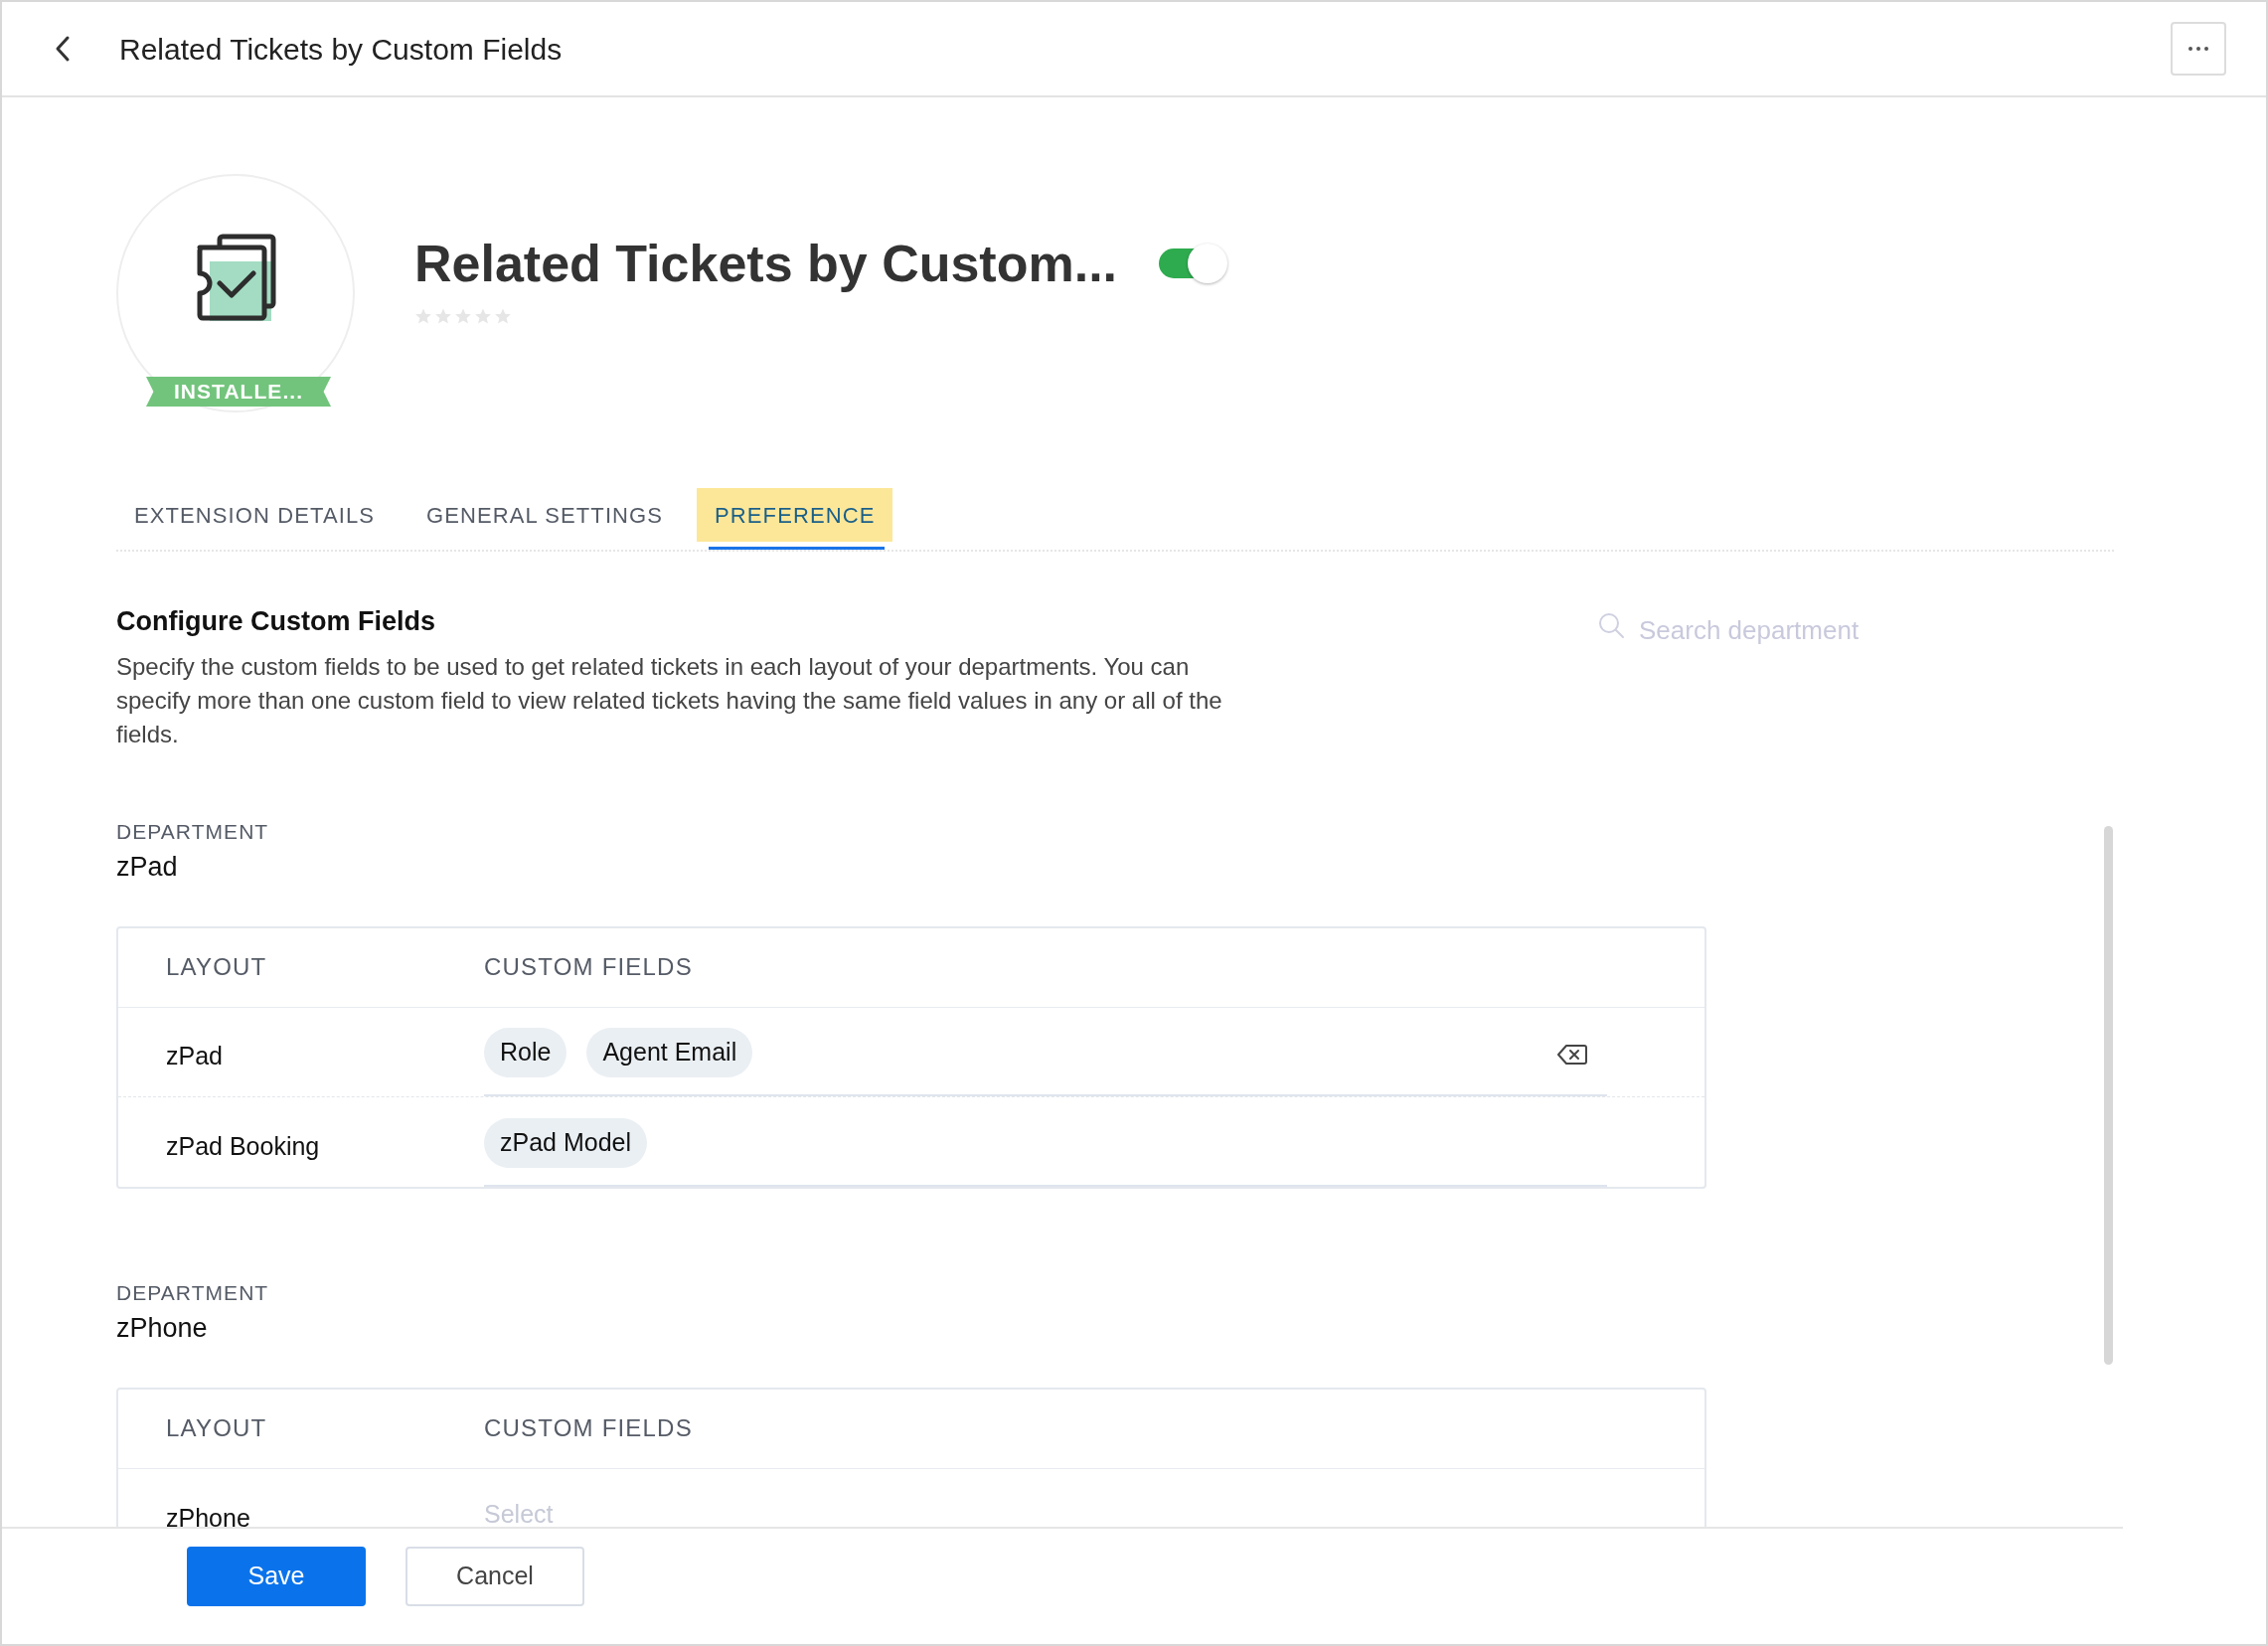  I want to click on section-title: Configure Custom Fields, so click(276, 621).